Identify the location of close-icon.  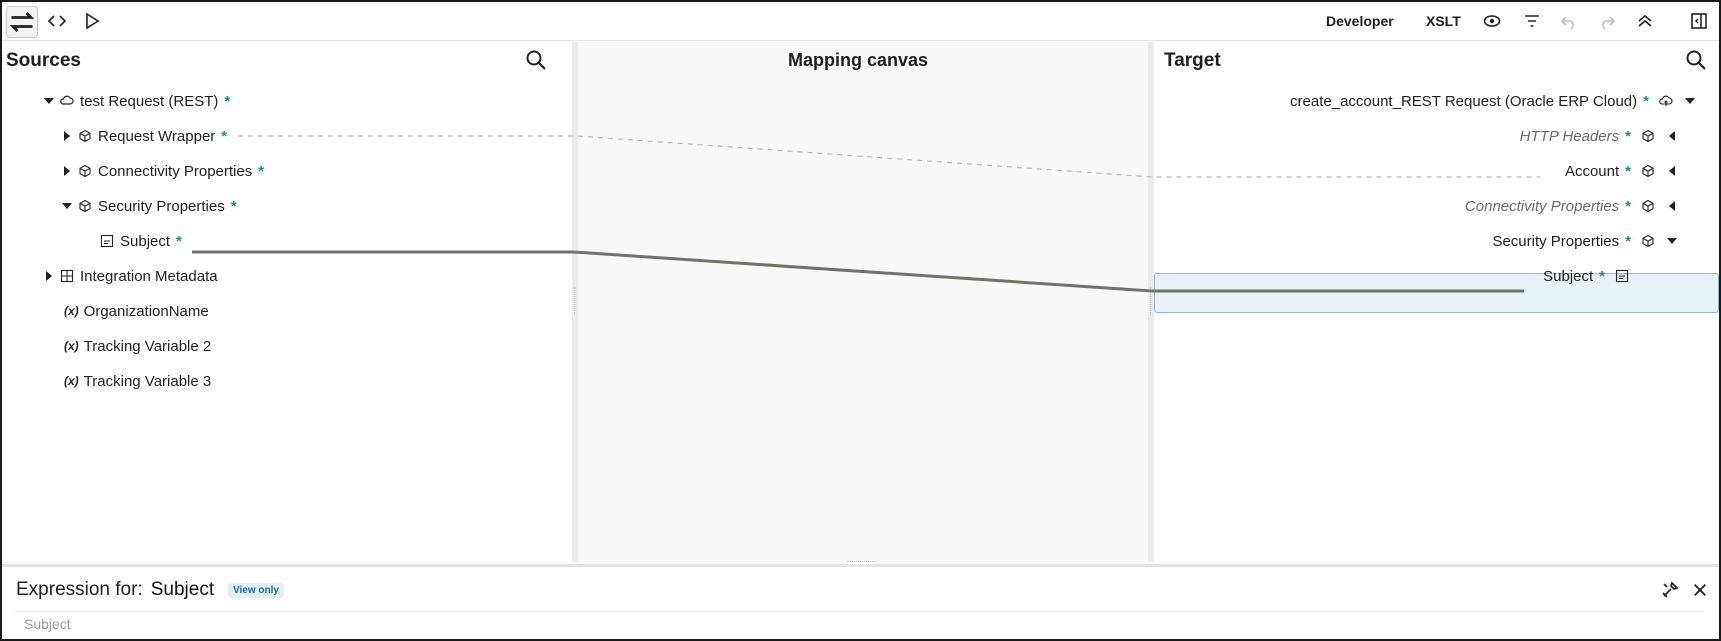
(1700, 590).